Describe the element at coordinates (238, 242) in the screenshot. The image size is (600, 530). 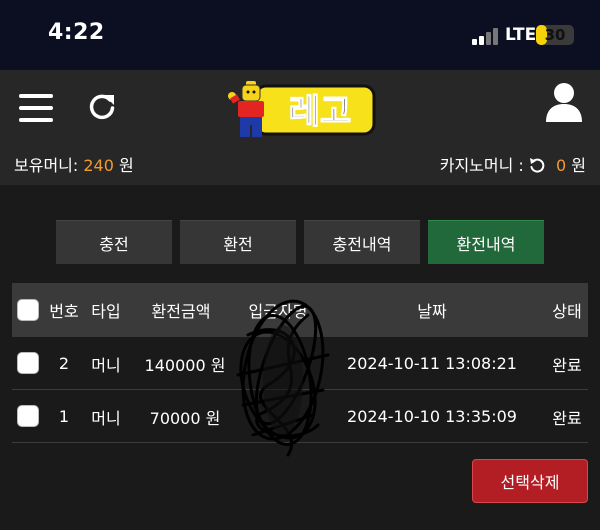
I see `tab-withdraw: 환전` at that location.